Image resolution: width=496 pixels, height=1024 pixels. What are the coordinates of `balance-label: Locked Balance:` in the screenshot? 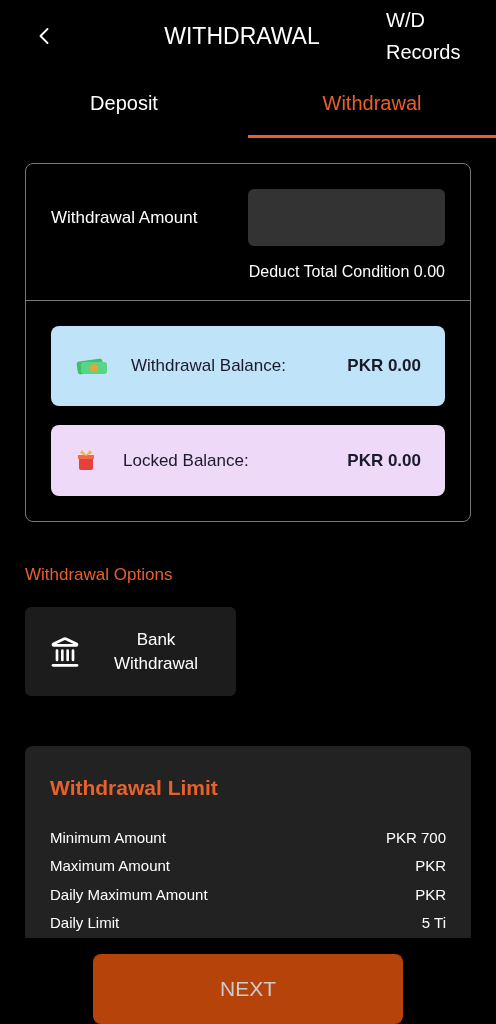 It's located at (186, 460).